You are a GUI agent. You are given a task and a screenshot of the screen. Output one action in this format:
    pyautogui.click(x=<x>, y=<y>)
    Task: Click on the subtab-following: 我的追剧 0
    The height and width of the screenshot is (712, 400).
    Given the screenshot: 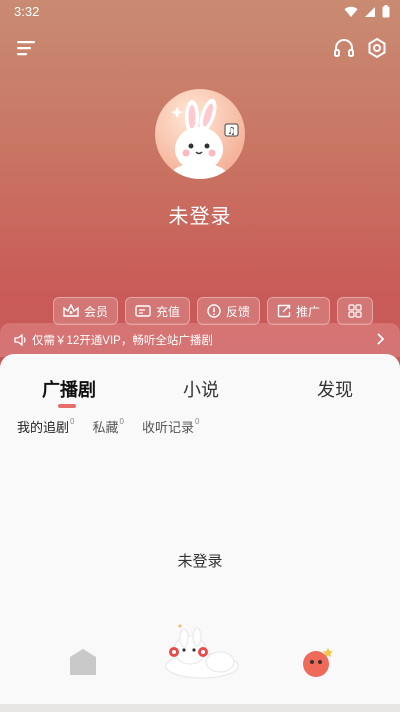 What is the action you would take?
    pyautogui.click(x=45, y=426)
    